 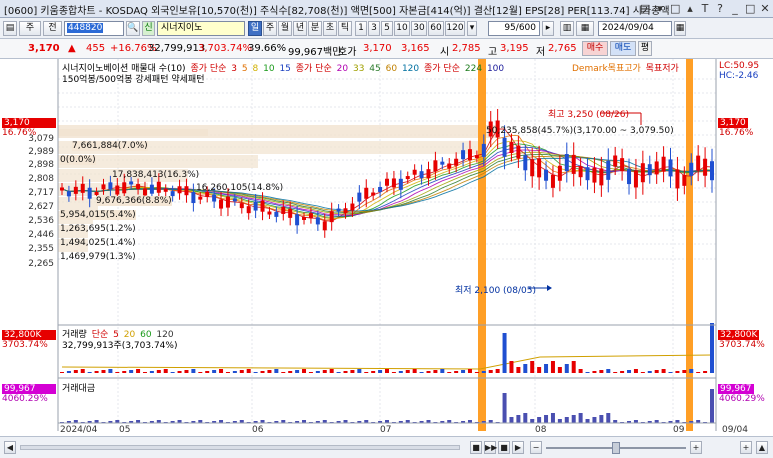 I want to click on legend-ma8: 8, so click(x=255, y=69).